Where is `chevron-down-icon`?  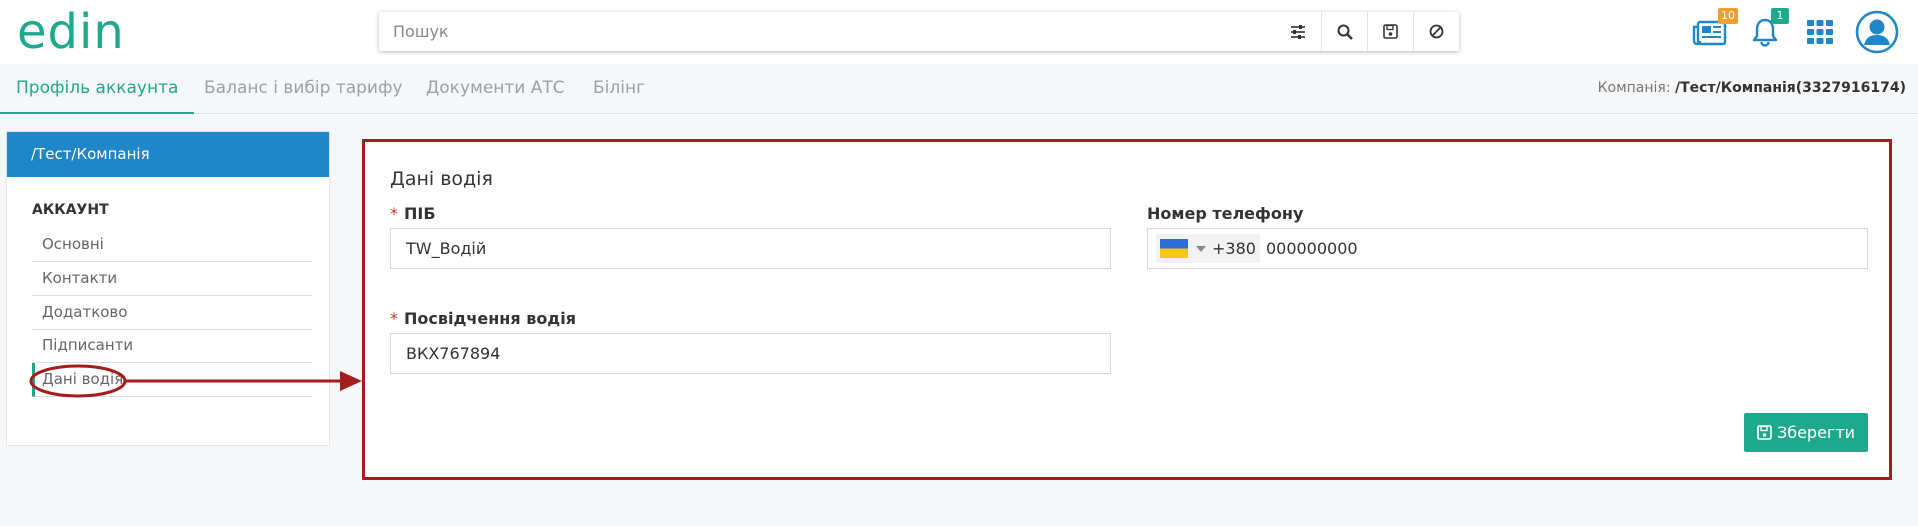
chevron-down-icon is located at coordinates (1201, 248).